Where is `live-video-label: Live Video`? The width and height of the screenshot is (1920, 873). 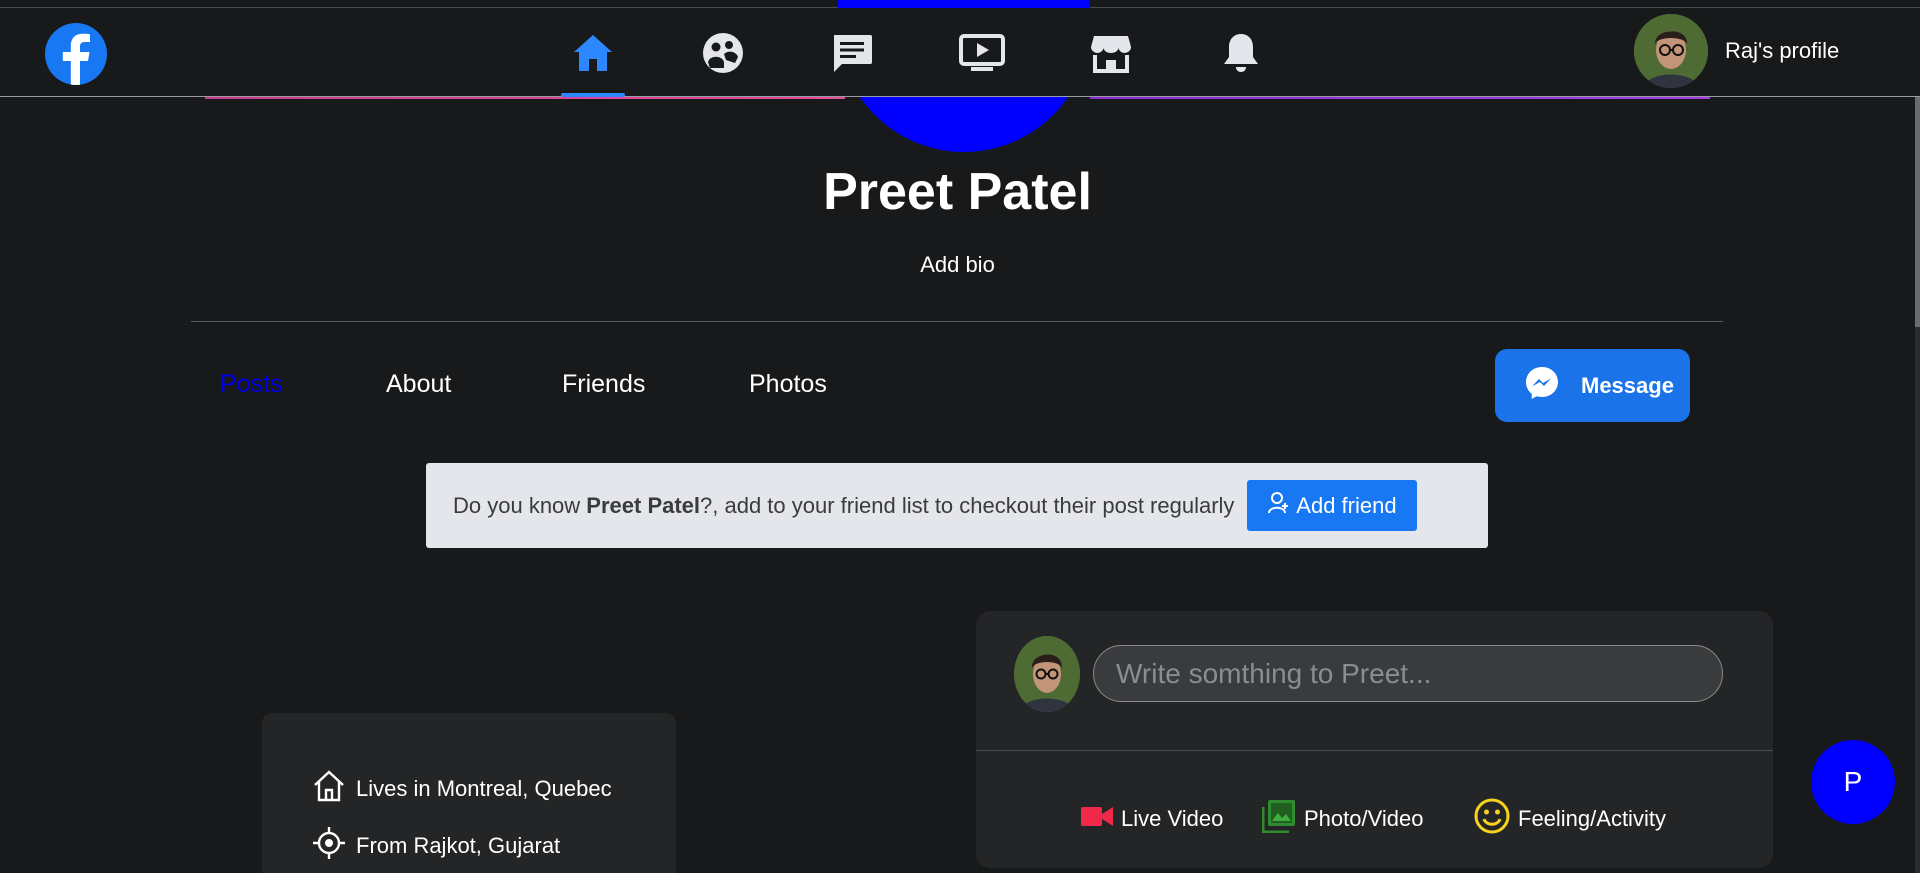 live-video-label: Live Video is located at coordinates (1172, 818).